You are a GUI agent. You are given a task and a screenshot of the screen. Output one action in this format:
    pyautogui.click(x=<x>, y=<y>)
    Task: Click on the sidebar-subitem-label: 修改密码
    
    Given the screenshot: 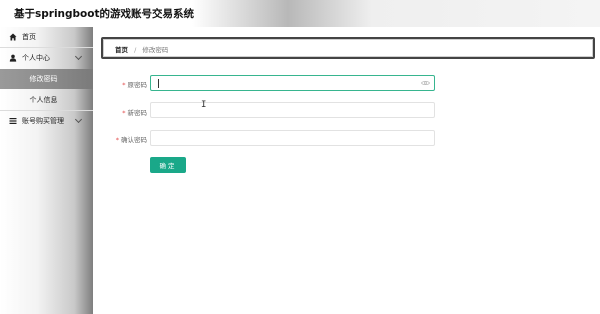 What is the action you would take?
    pyautogui.click(x=43, y=79)
    